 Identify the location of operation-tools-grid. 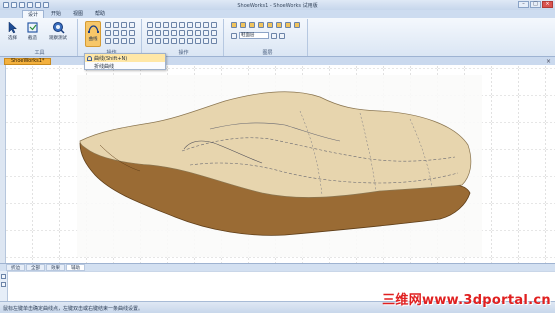
(182, 33).